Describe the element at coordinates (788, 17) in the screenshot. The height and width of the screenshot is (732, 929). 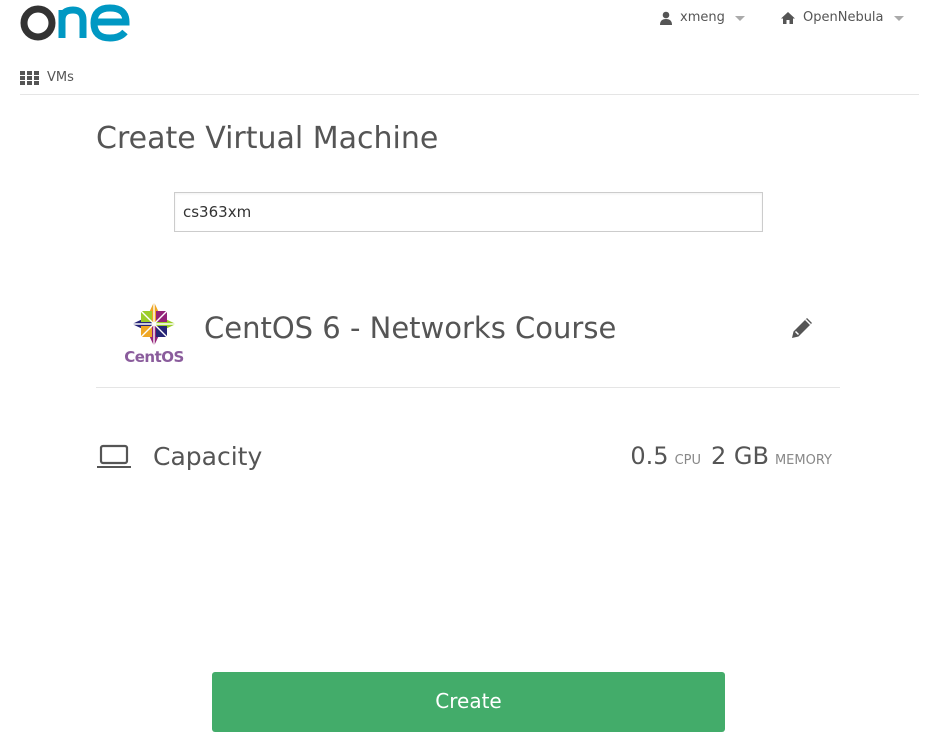
I see `home-icon` at that location.